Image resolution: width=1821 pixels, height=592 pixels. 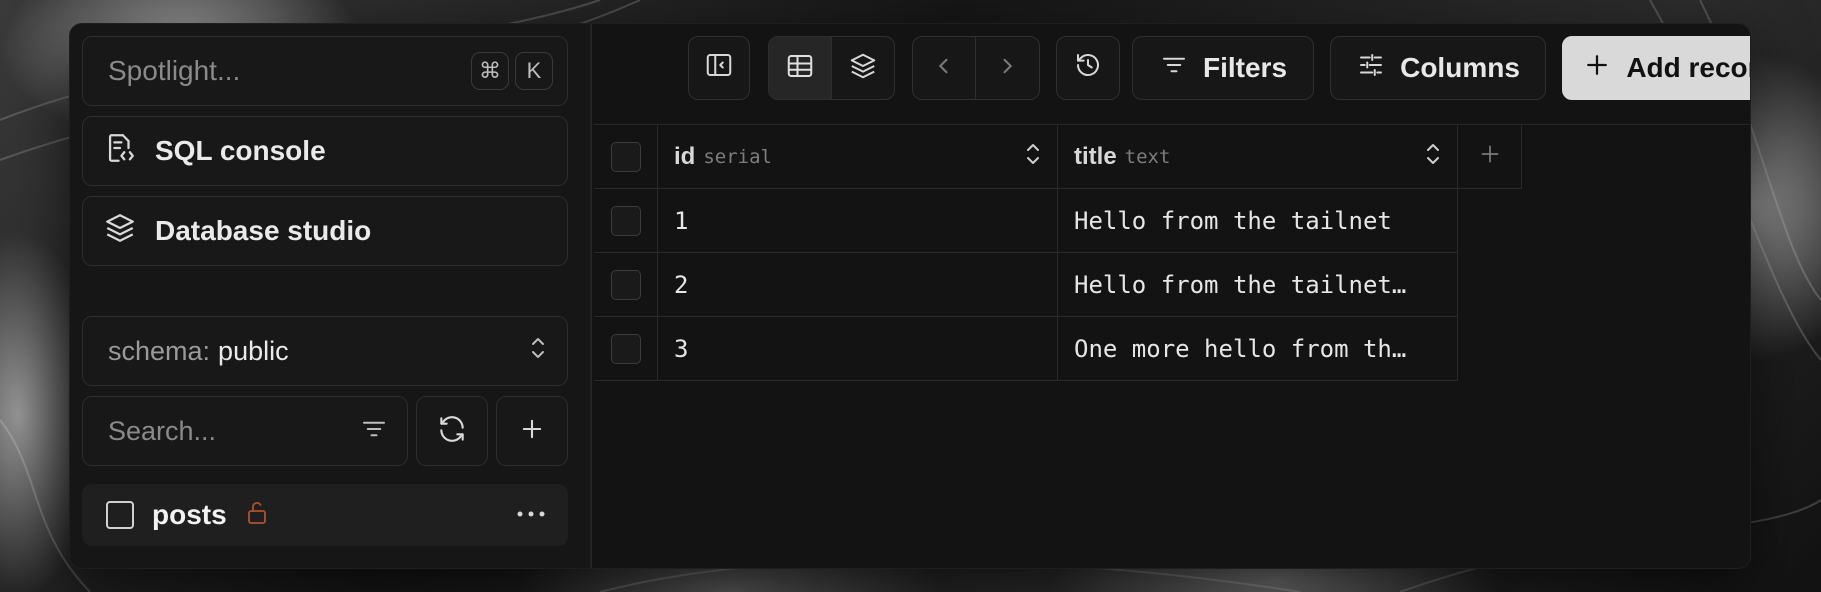 I want to click on column-header-id: id serial, so click(x=858, y=157).